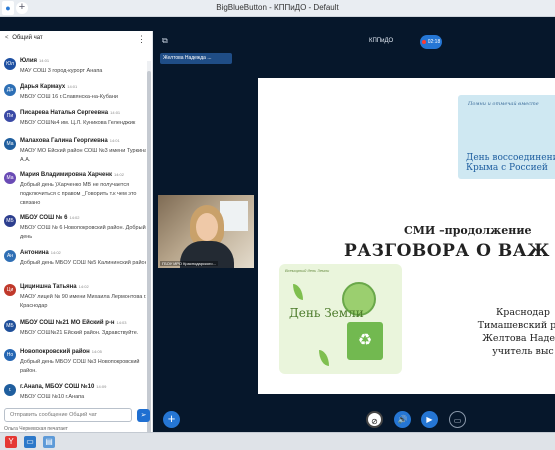 This screenshot has width=555, height=450. Describe the element at coordinates (49, 87) in the screenshot. I see `message-author: Дарья Кармаух 14:01` at that location.